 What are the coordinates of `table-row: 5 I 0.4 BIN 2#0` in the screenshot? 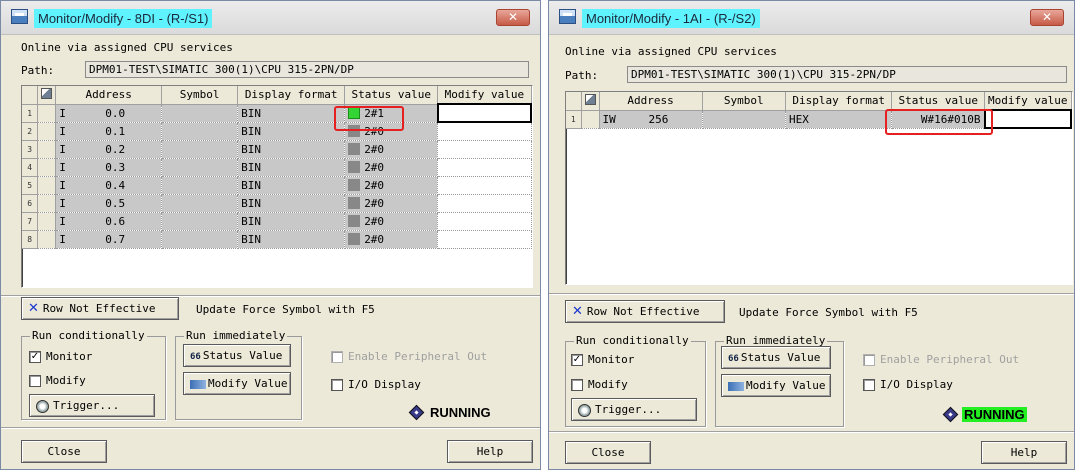 It's located at (277, 185).